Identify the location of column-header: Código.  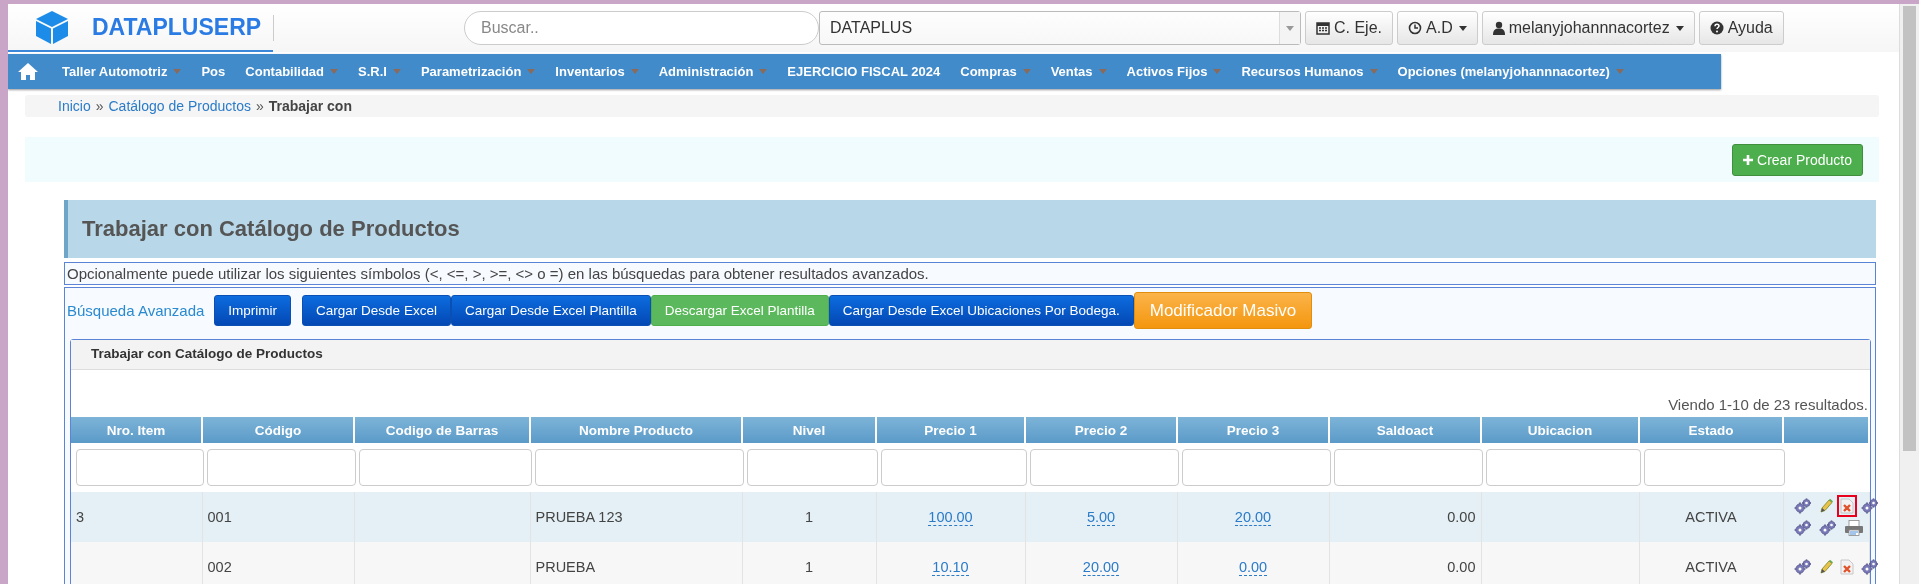
(278, 430).